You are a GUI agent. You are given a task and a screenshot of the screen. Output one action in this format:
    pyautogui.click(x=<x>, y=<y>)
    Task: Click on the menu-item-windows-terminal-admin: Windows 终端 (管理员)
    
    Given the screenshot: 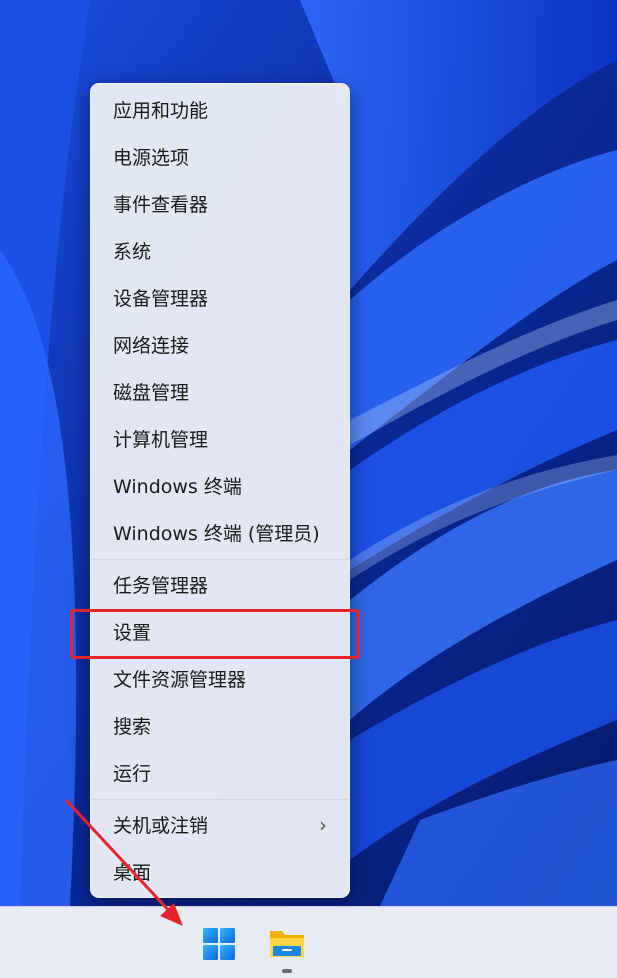 What is the action you would take?
    pyautogui.click(x=220, y=534)
    